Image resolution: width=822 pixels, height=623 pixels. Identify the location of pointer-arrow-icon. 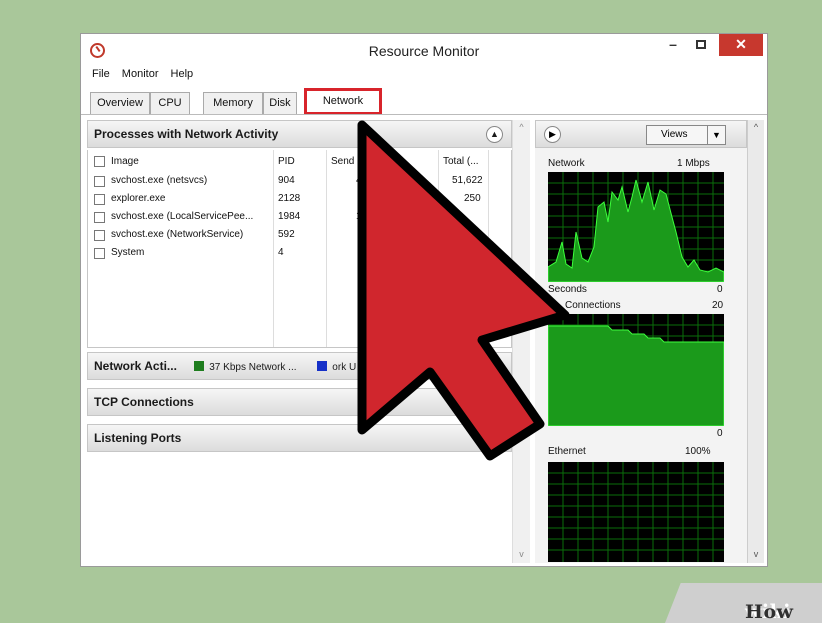
(463, 290).